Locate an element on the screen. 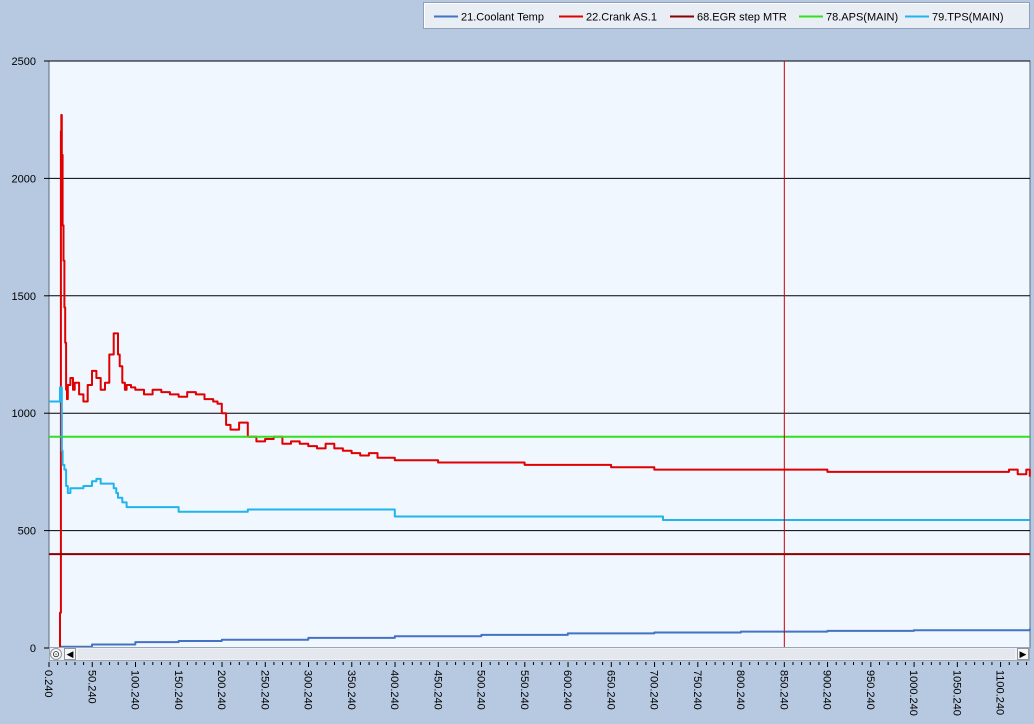 Image resolution: width=1034 pixels, height=724 pixels. x-tick-label: 1000.240 is located at coordinates (913, 693).